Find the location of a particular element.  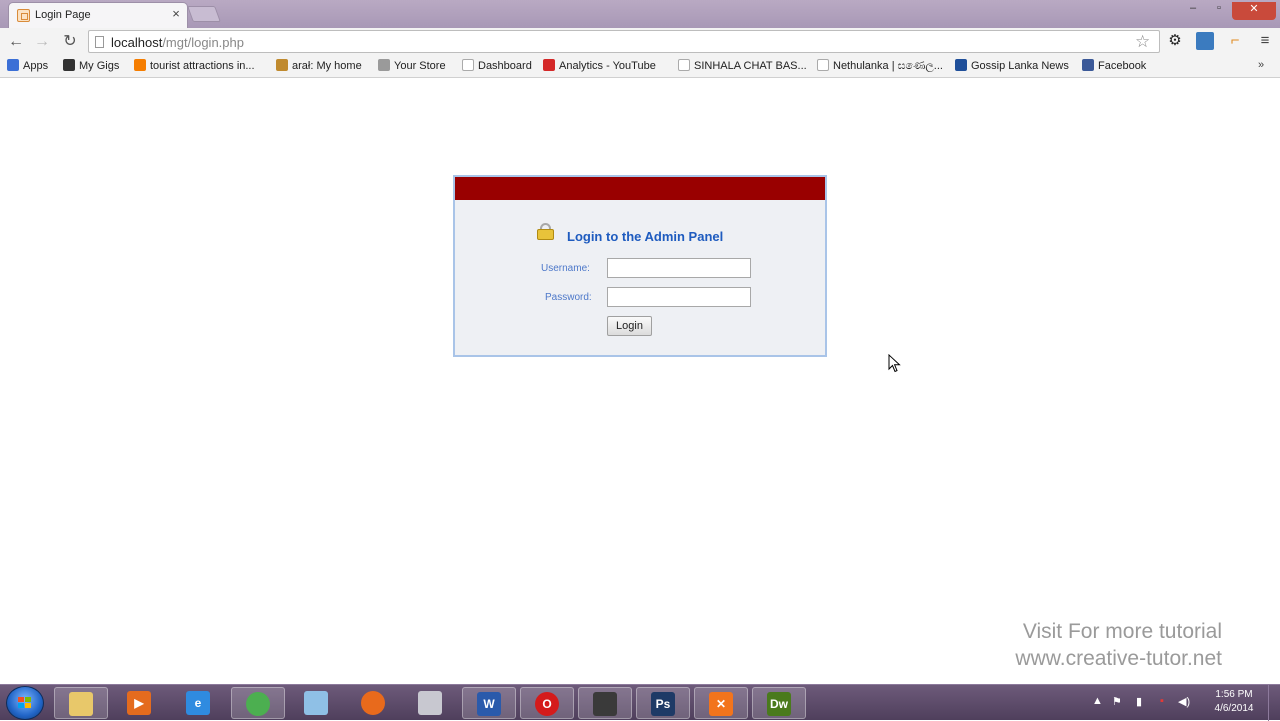

media-player-icon: ▶ is located at coordinates (139, 703).